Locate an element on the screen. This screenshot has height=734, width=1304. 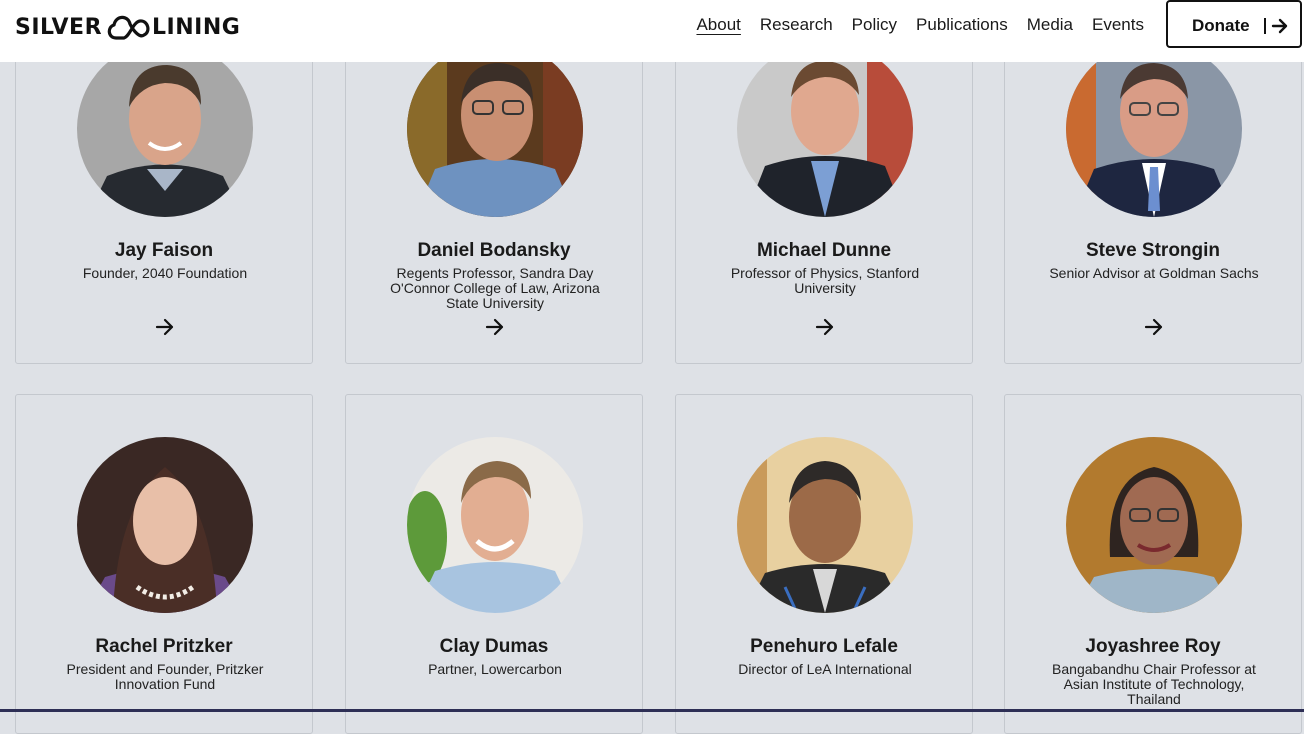
person-name: Michael Dunne is located at coordinates (824, 250).